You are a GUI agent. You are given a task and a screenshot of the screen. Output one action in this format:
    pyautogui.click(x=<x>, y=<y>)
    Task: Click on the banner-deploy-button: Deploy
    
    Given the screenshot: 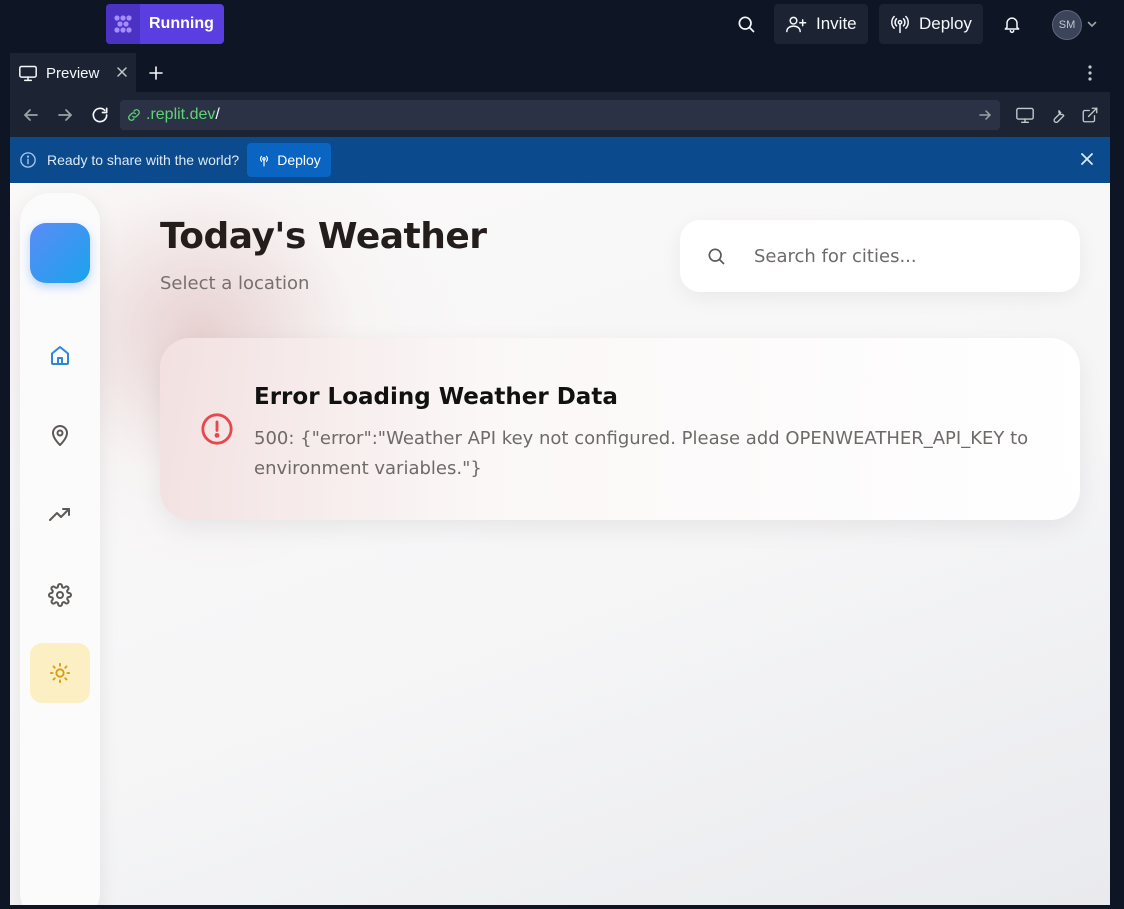 What is the action you would take?
    pyautogui.click(x=289, y=160)
    